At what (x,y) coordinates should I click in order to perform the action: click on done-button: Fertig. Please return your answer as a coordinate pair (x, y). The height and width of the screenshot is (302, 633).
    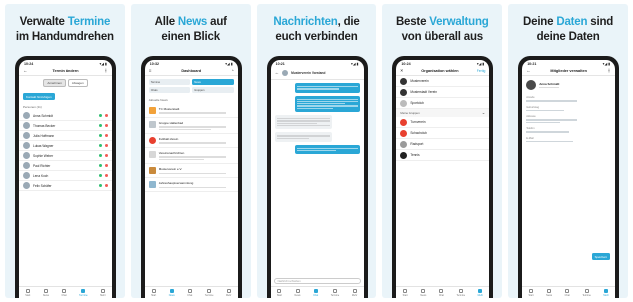
    Looking at the image, I should click on (481, 71).